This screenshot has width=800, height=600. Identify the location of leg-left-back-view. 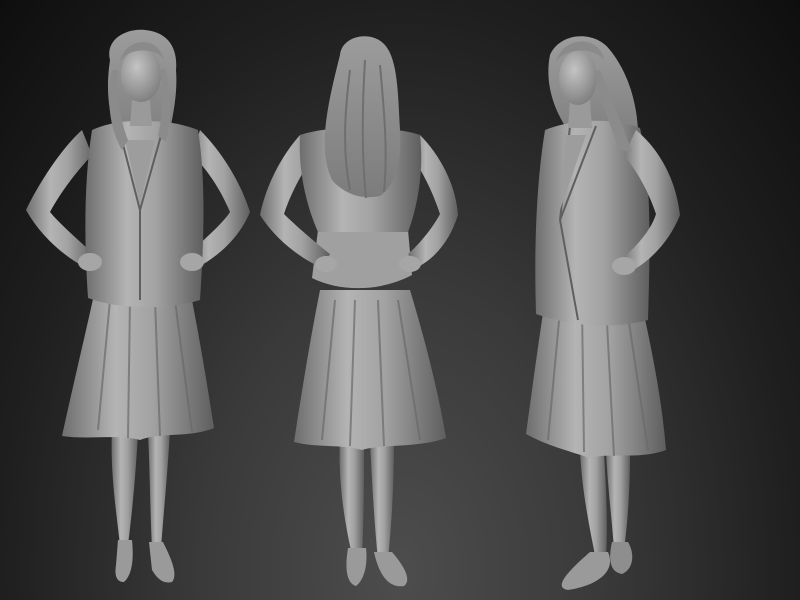
(351, 497).